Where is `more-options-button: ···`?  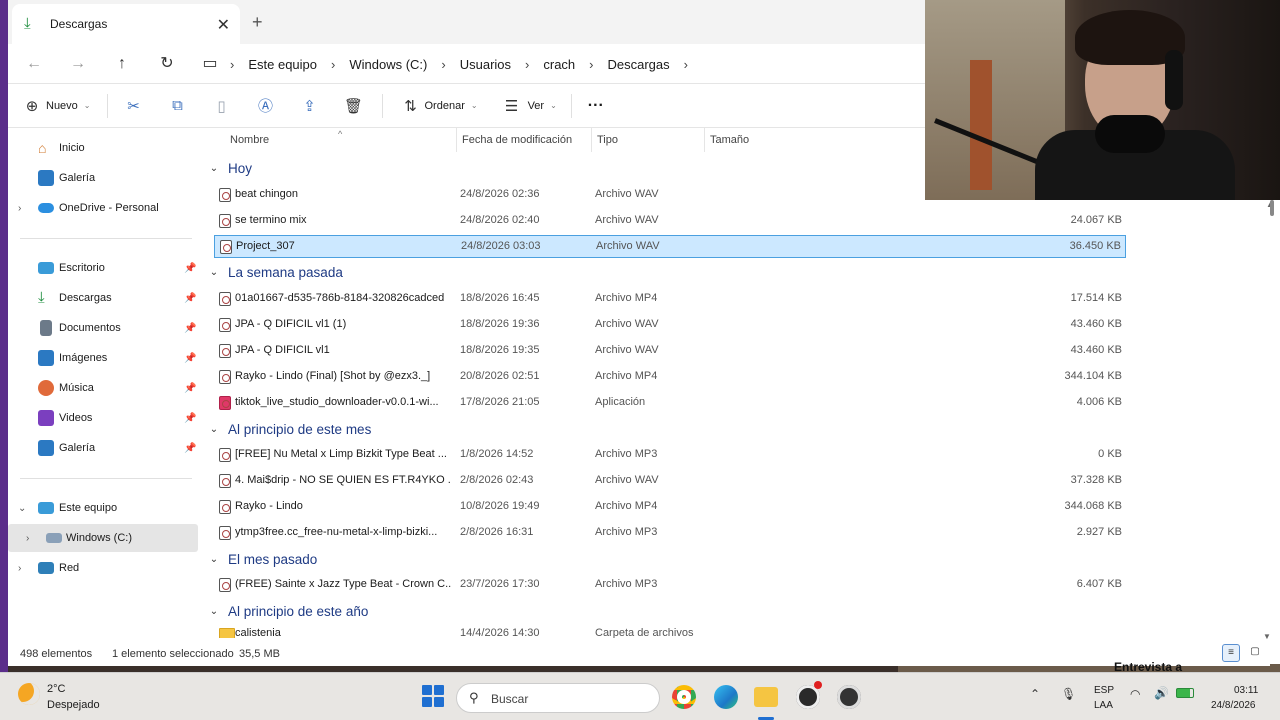 more-options-button: ··· is located at coordinates (596, 106).